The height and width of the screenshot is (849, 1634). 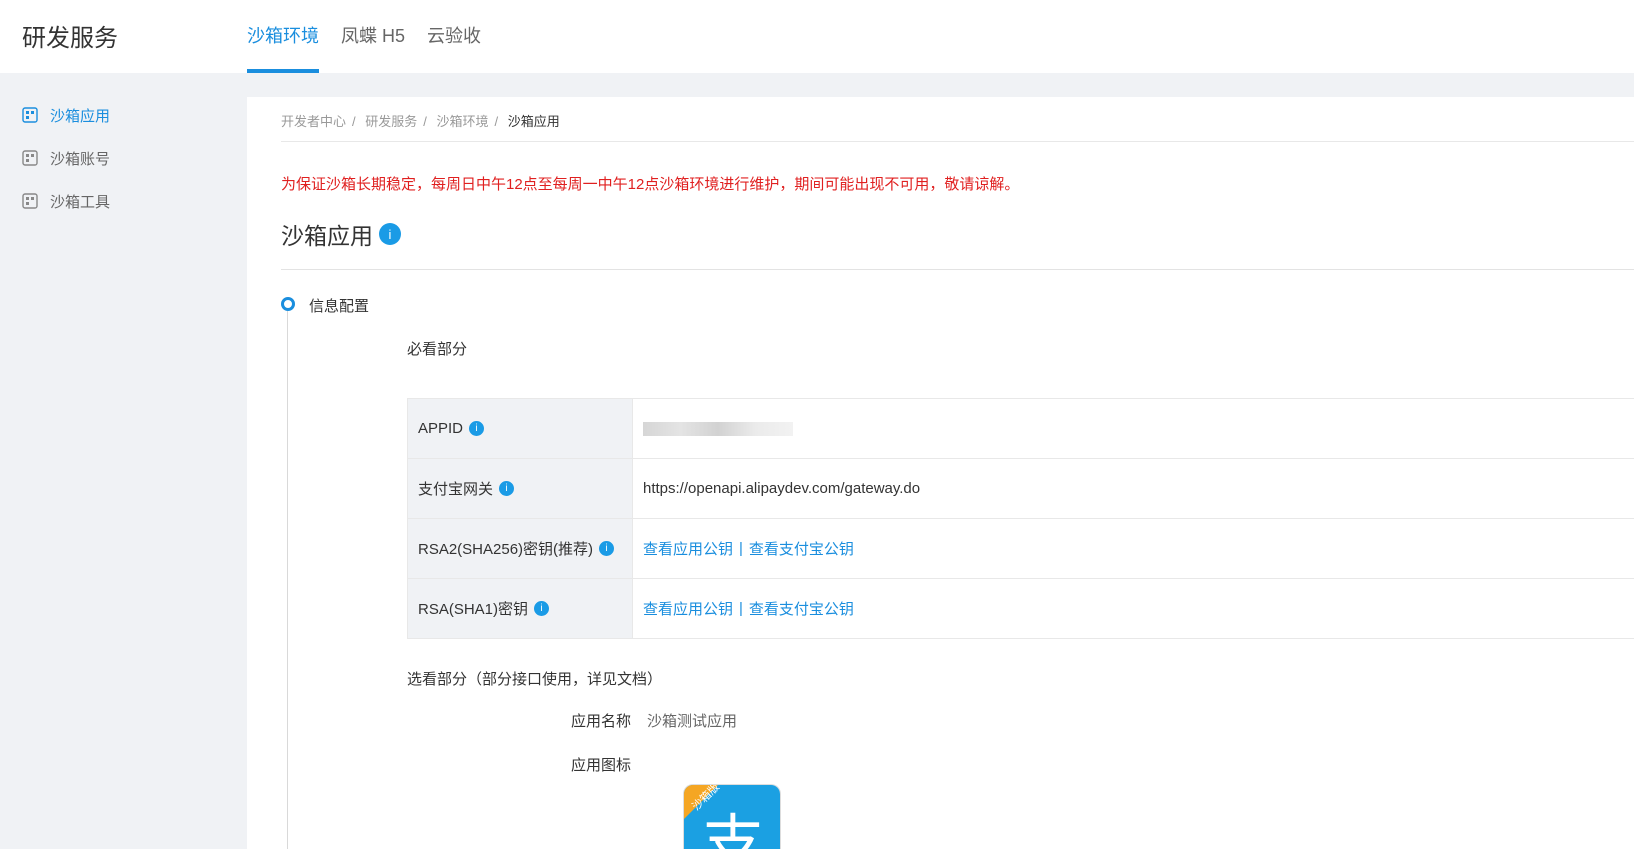 I want to click on sidebar-item-sandbox-app: 沙箱应用, so click(x=66, y=115).